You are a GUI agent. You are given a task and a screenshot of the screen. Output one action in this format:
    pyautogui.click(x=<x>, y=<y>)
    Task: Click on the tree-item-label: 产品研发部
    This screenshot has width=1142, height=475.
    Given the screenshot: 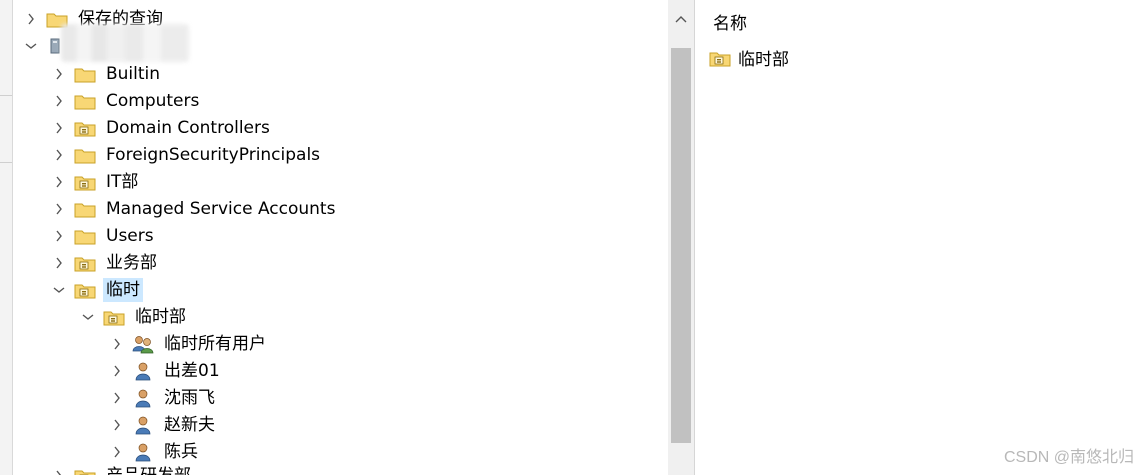 What is the action you would take?
    pyautogui.click(x=148, y=469)
    